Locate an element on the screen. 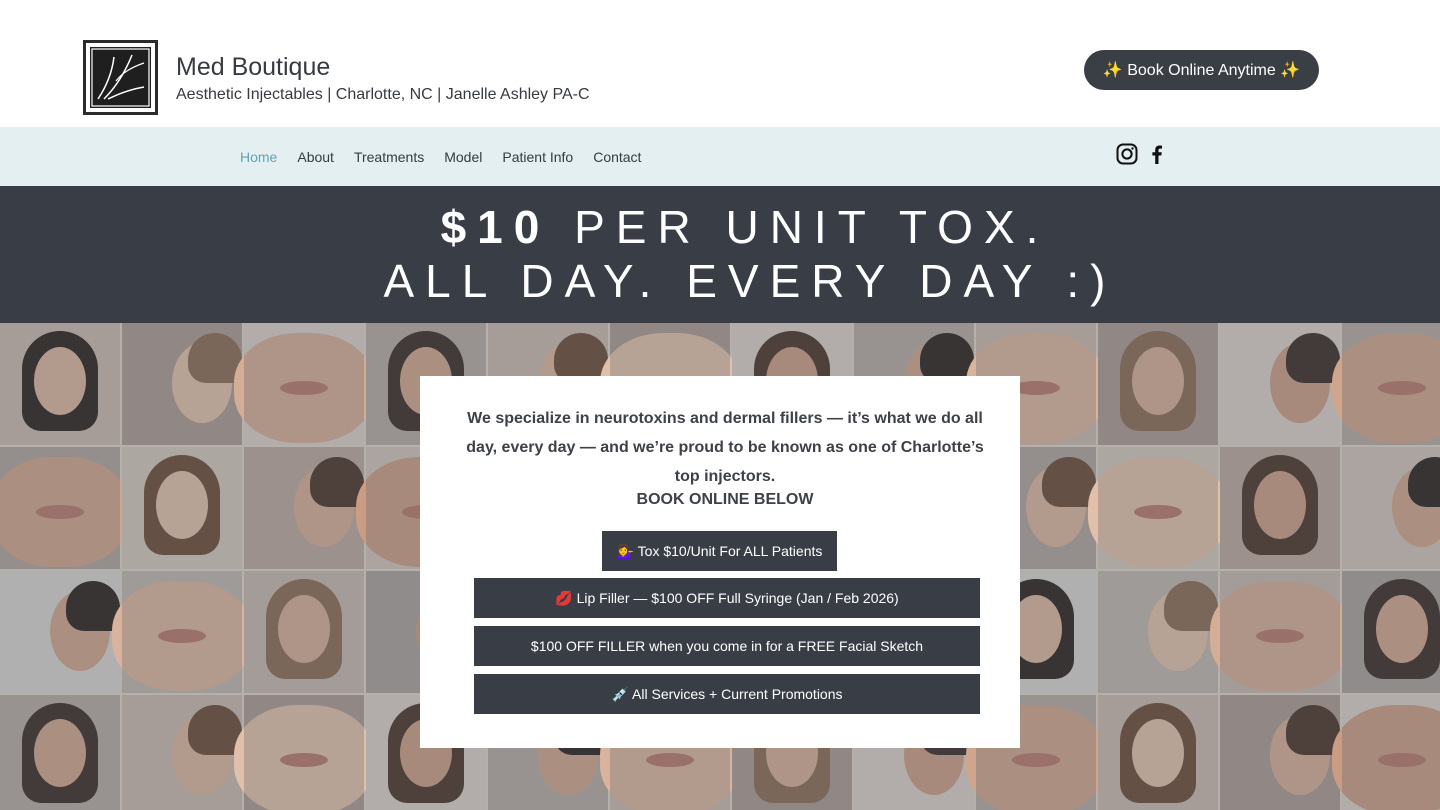 This screenshot has height=810, width=1440. brand-name: Med Boutique is located at coordinates (253, 67).